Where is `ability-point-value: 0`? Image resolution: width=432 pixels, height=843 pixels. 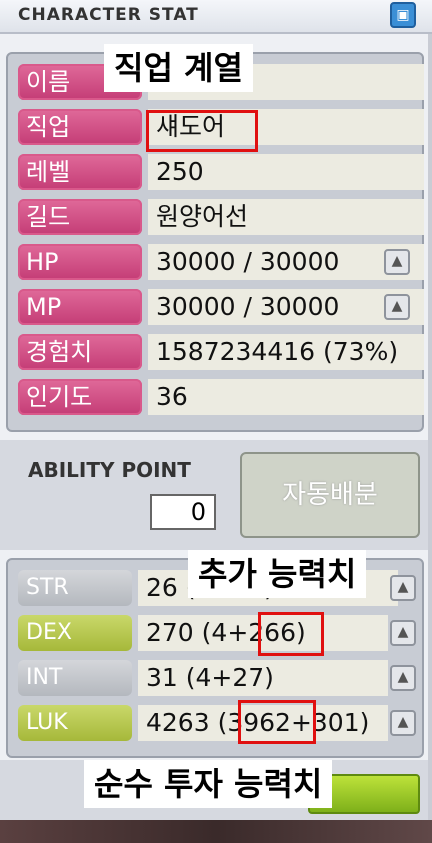 ability-point-value: 0 is located at coordinates (183, 512).